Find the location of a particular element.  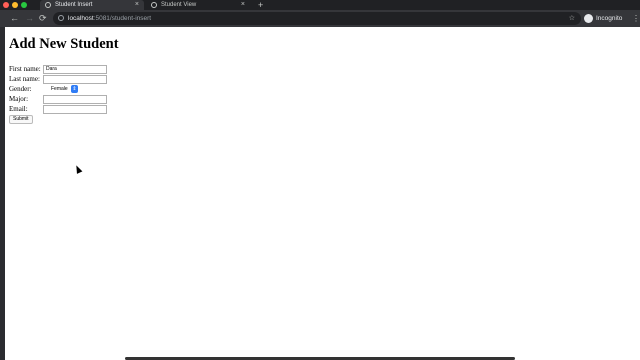

bookmark-star-icon: ☆ is located at coordinates (572, 18).